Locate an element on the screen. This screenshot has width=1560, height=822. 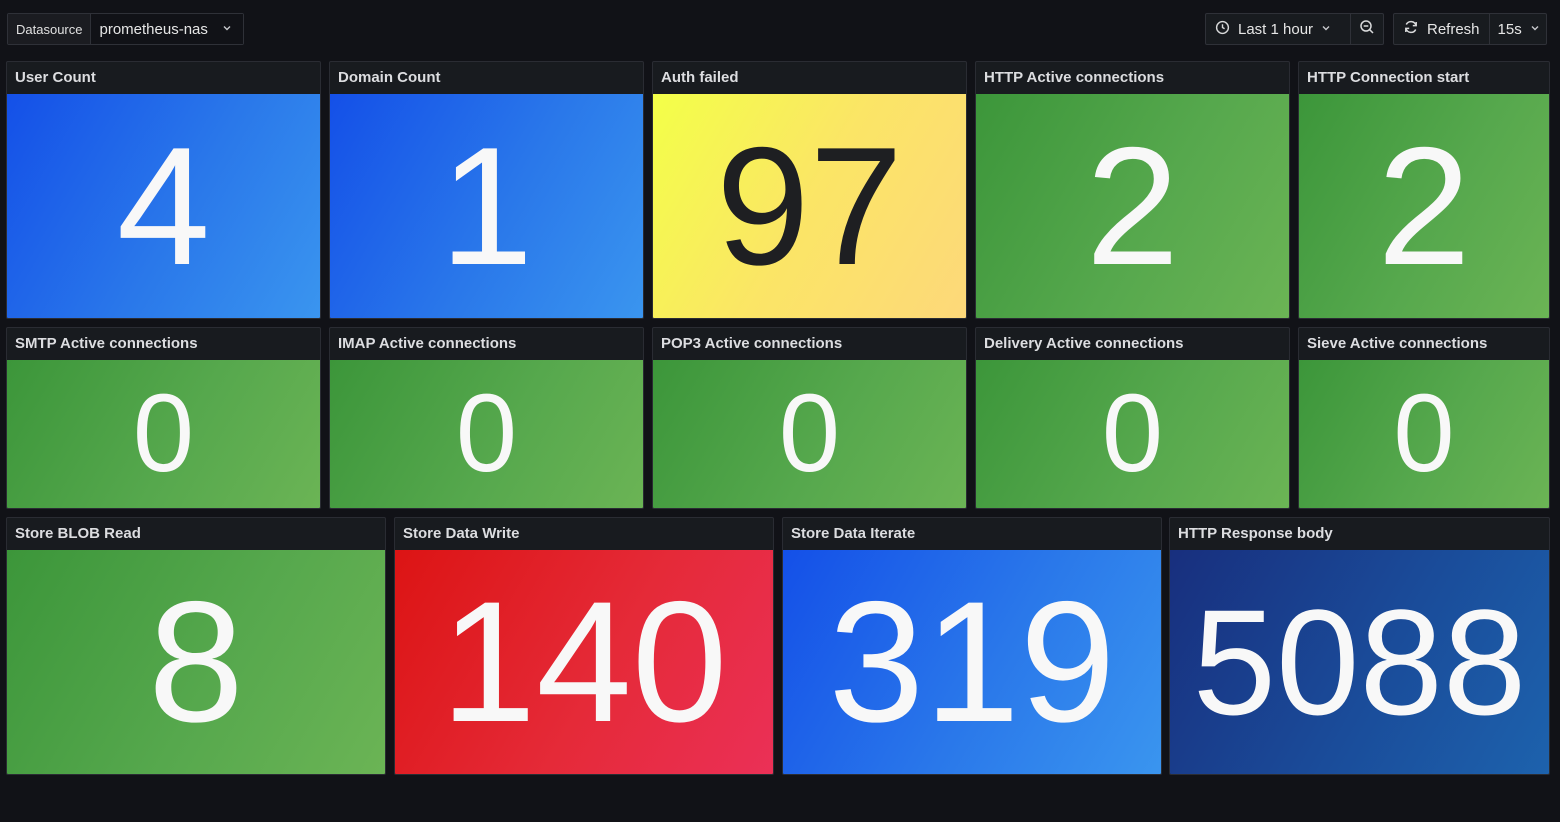
panel-title: Store Data Iterate is located at coordinates (853, 533).